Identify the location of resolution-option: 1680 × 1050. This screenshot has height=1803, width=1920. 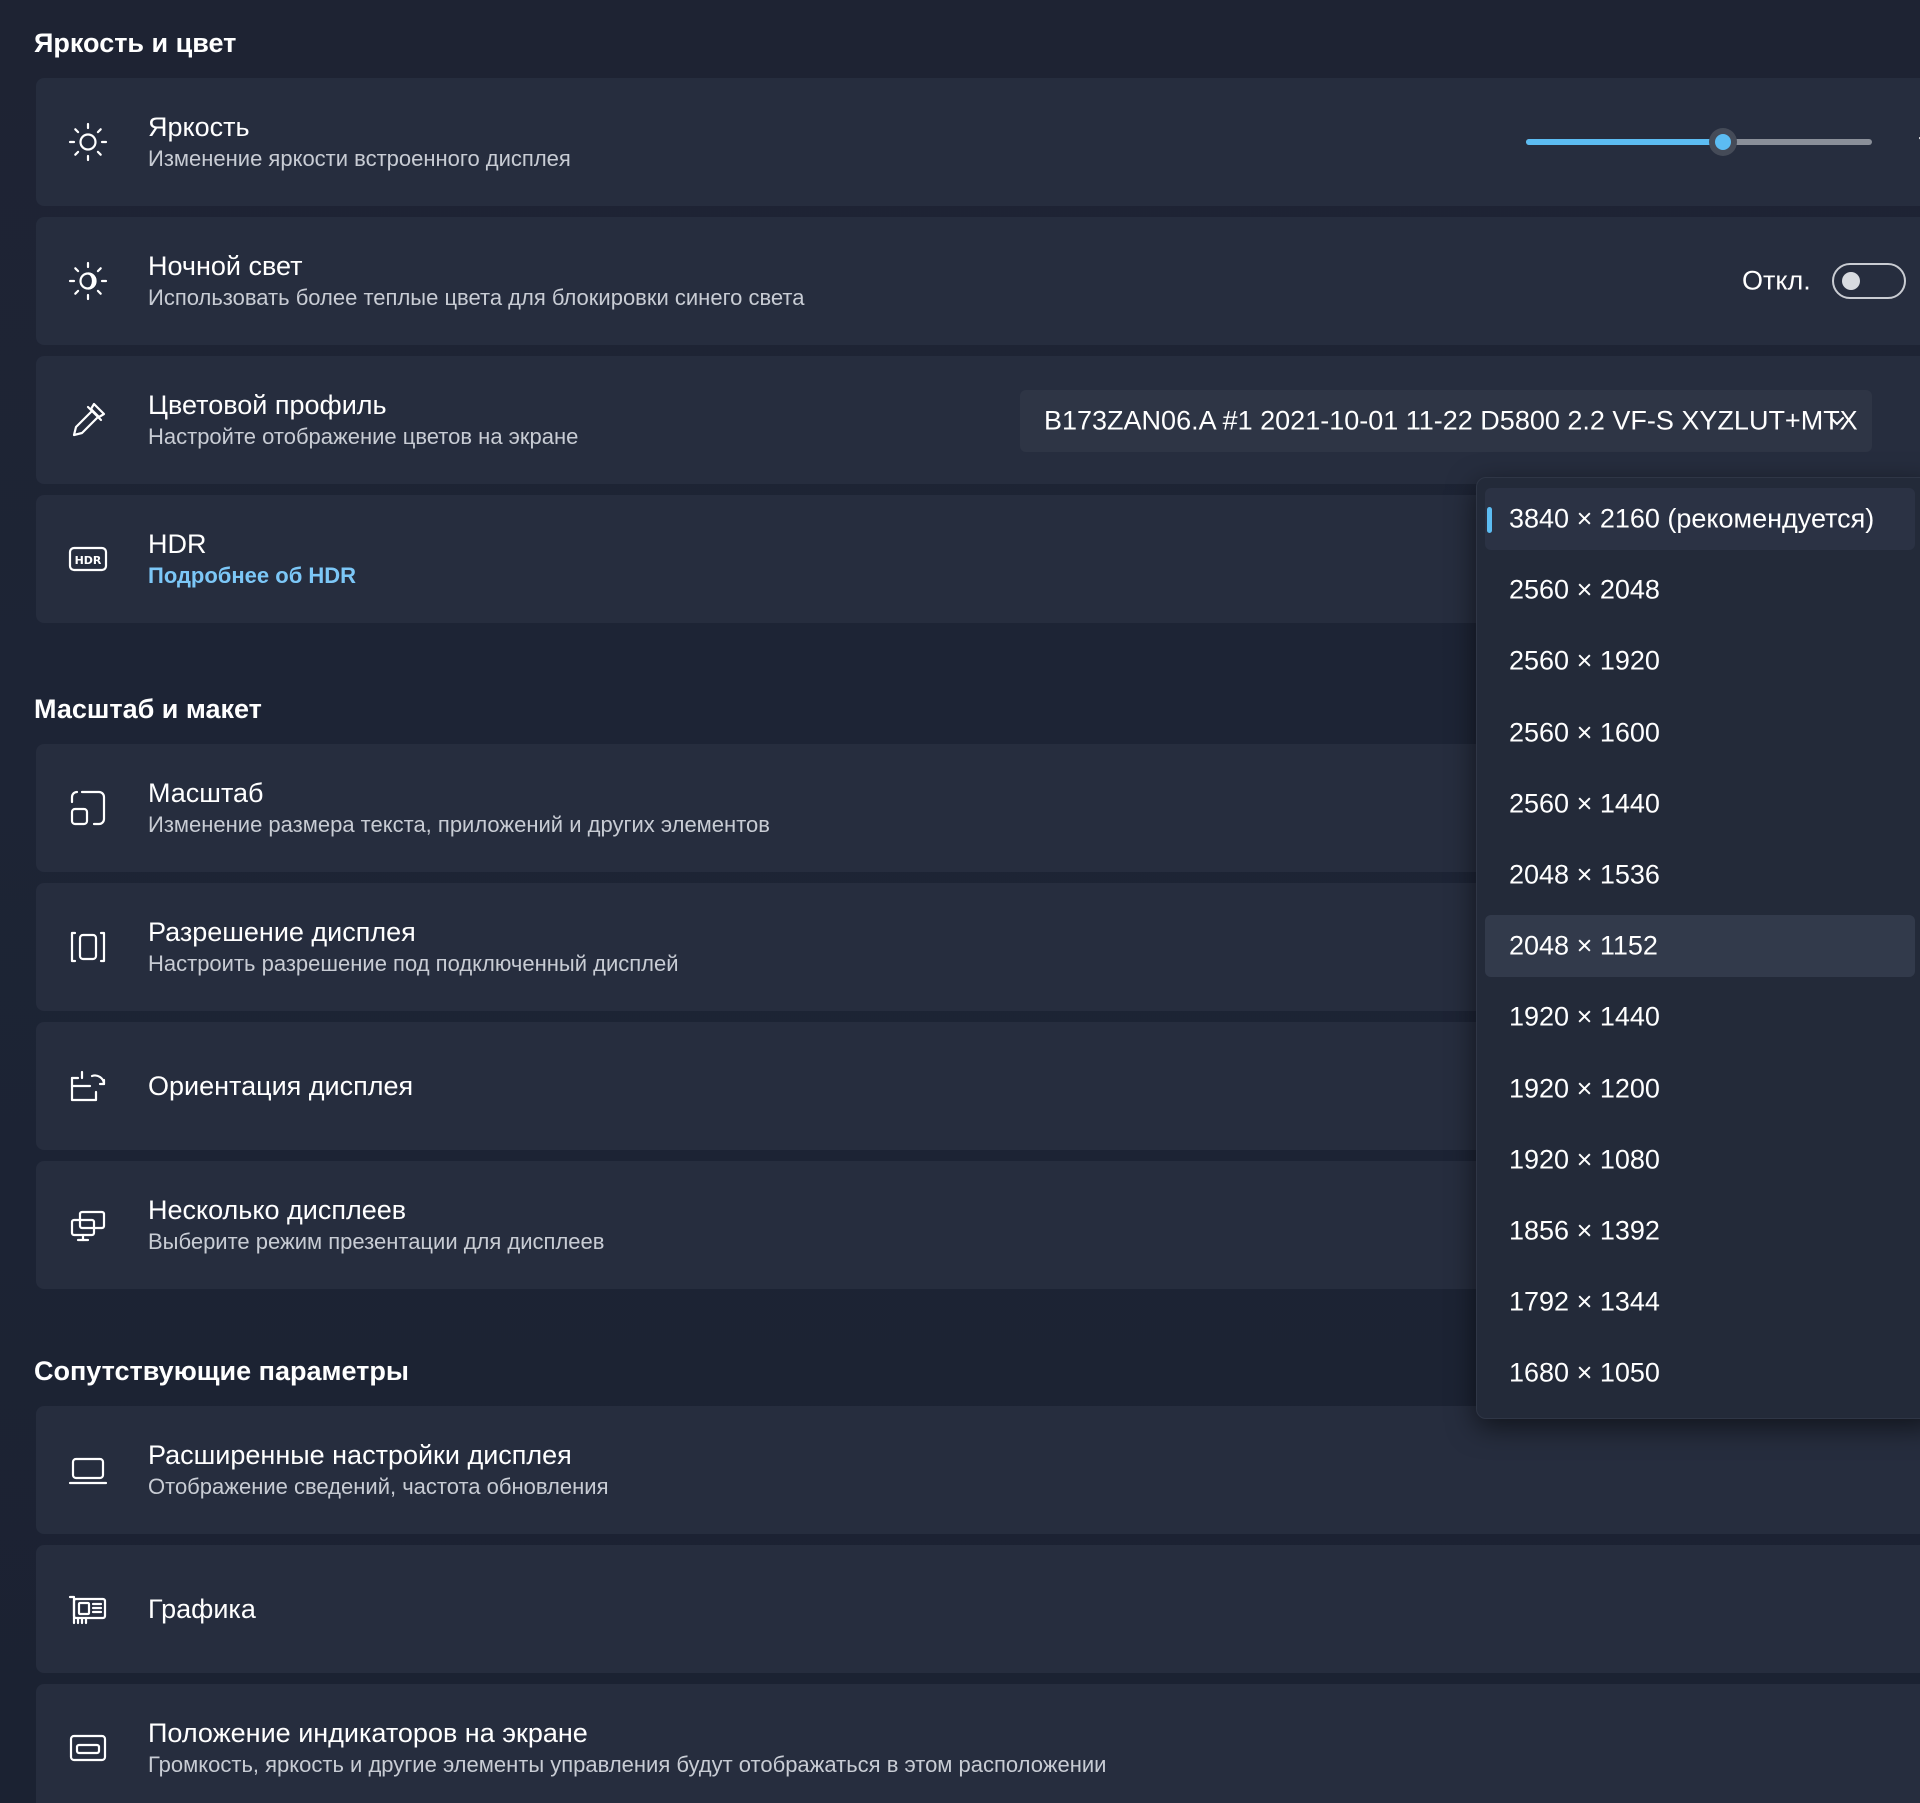
(1700, 1373).